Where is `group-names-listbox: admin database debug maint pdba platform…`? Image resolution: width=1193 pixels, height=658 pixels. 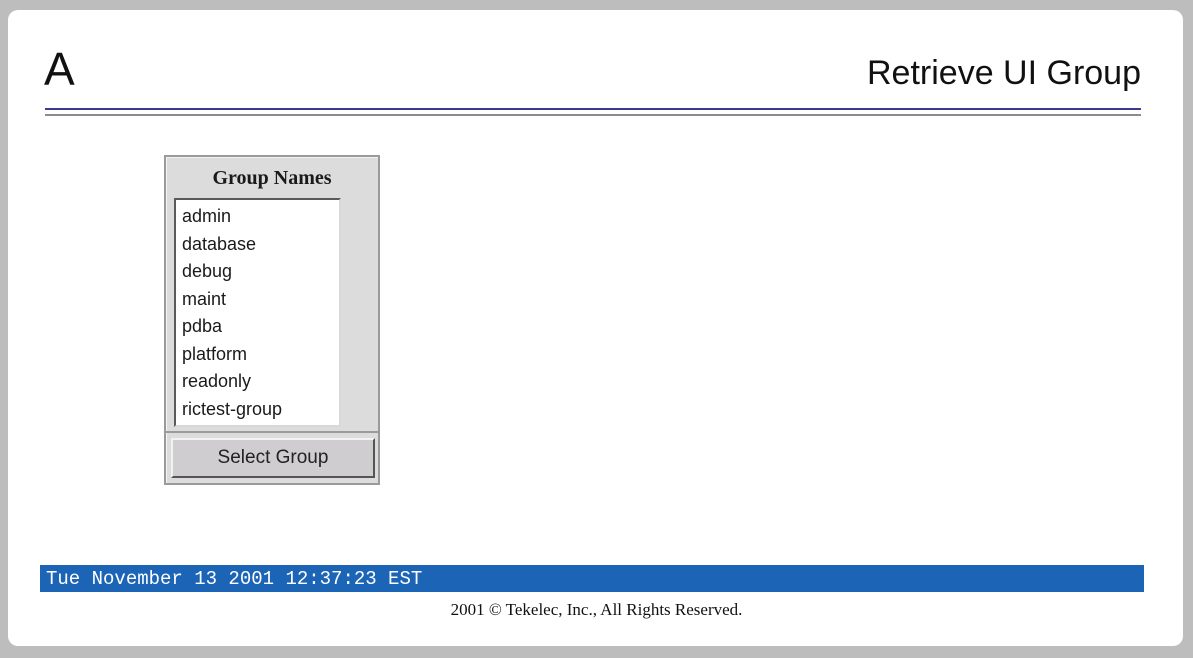 group-names-listbox: admin database debug maint pdba platform… is located at coordinates (257, 312).